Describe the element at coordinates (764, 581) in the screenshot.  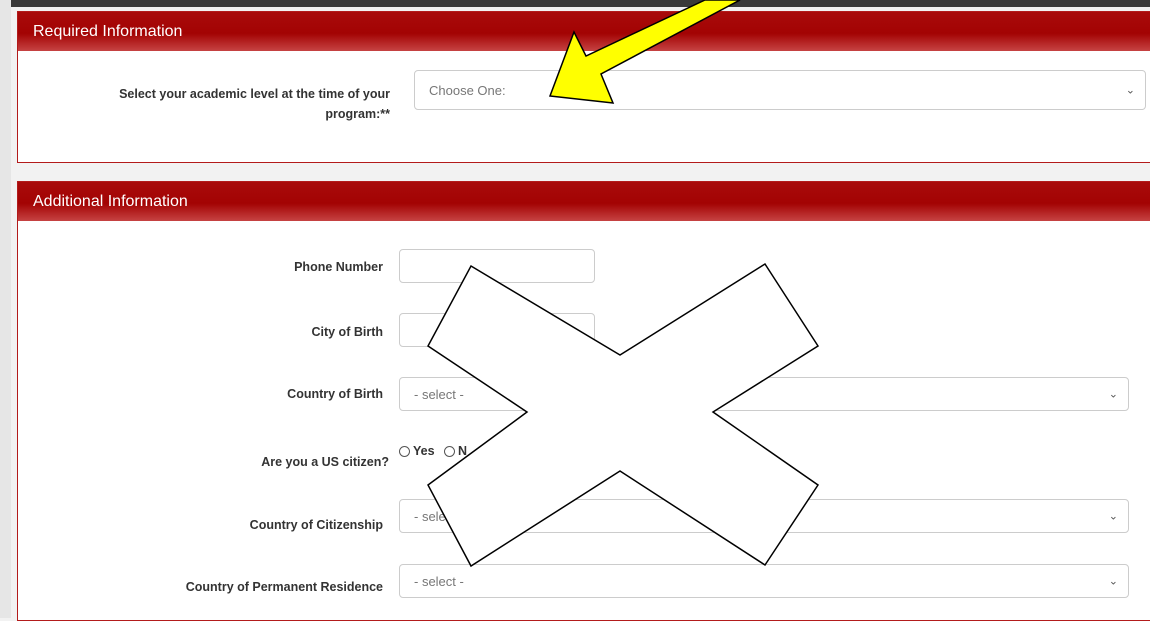
I see `country-of-residence-select: - select - ⌄` at that location.